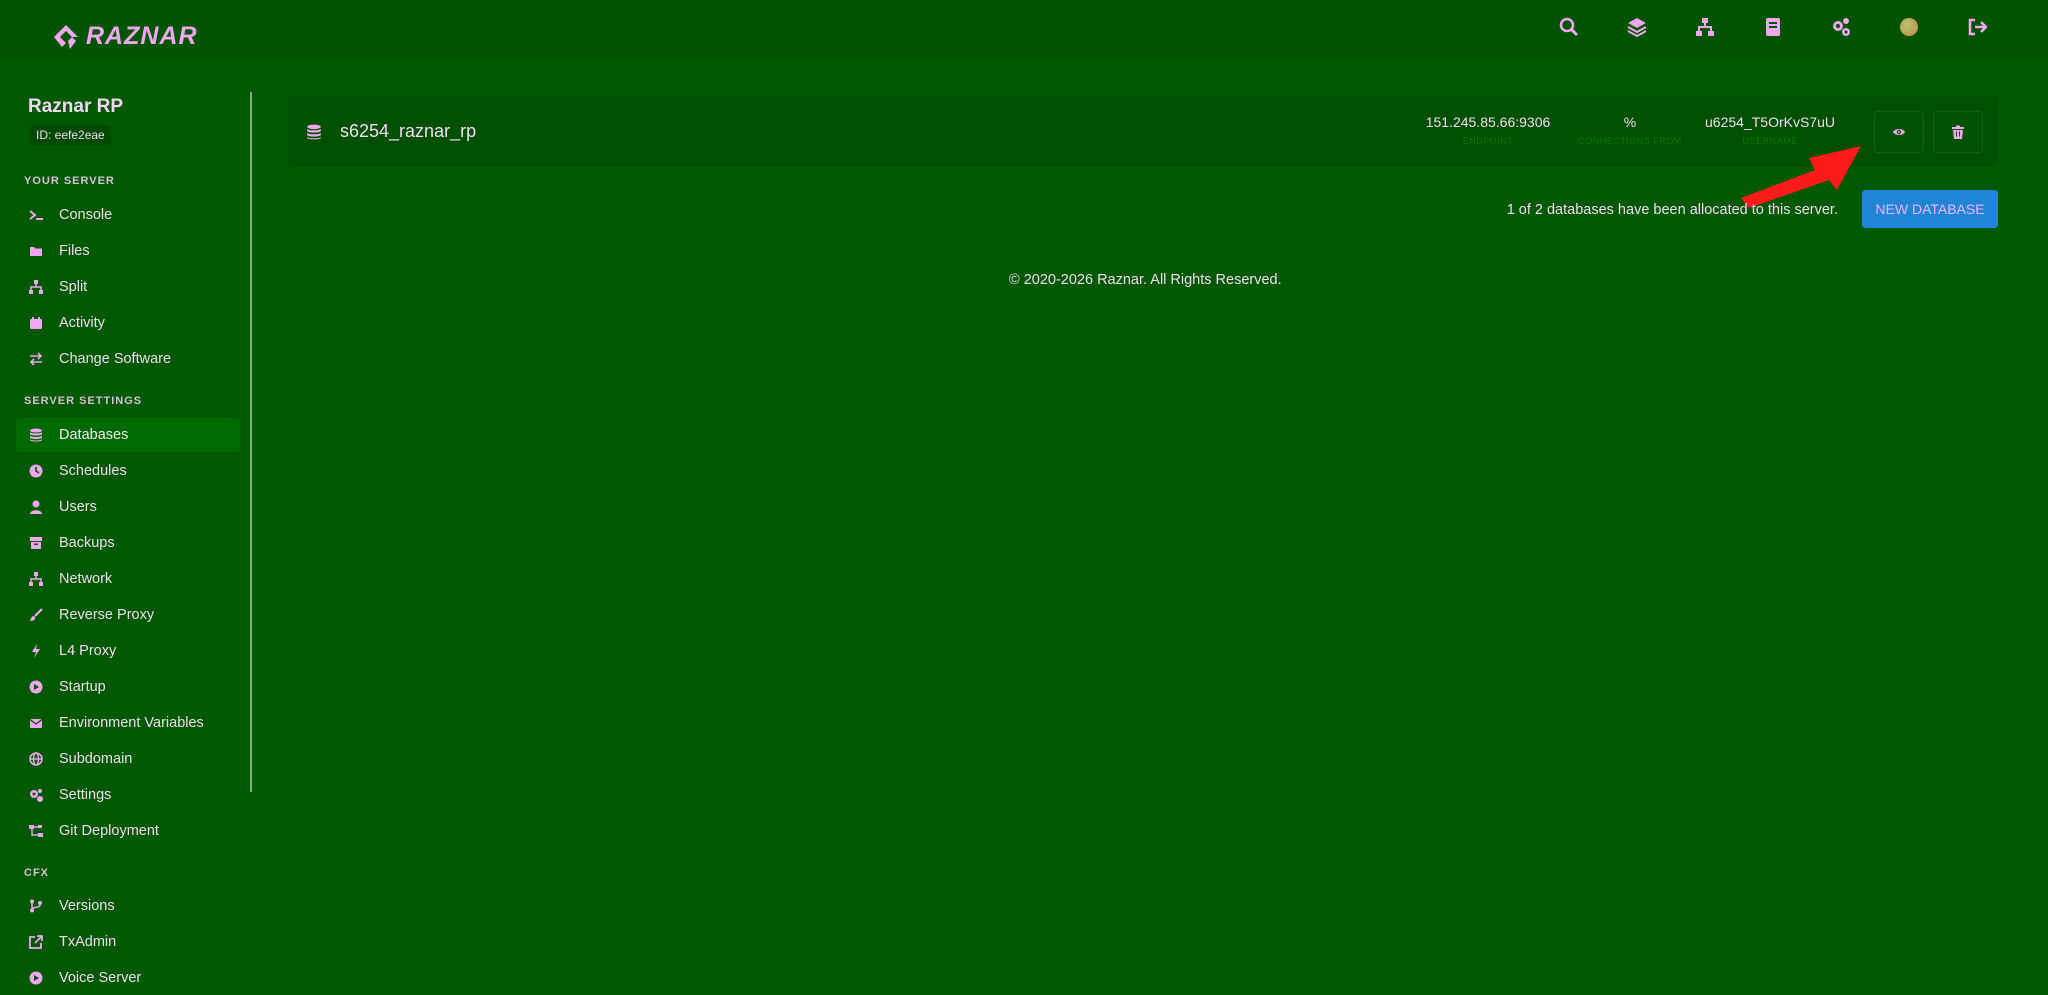 The height and width of the screenshot is (995, 2048). I want to click on sidebar-item-reverse-proxy: Reverse Proxy, so click(128, 615).